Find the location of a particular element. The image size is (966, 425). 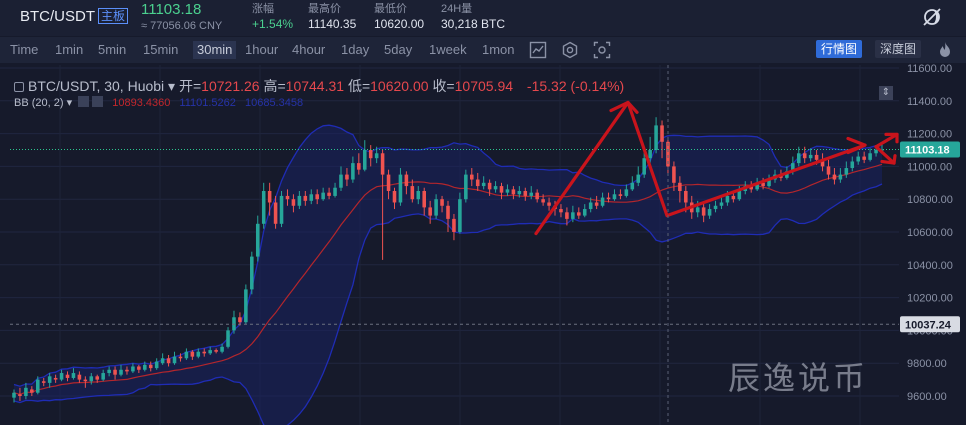

tab-1day: 1day is located at coordinates (355, 50).